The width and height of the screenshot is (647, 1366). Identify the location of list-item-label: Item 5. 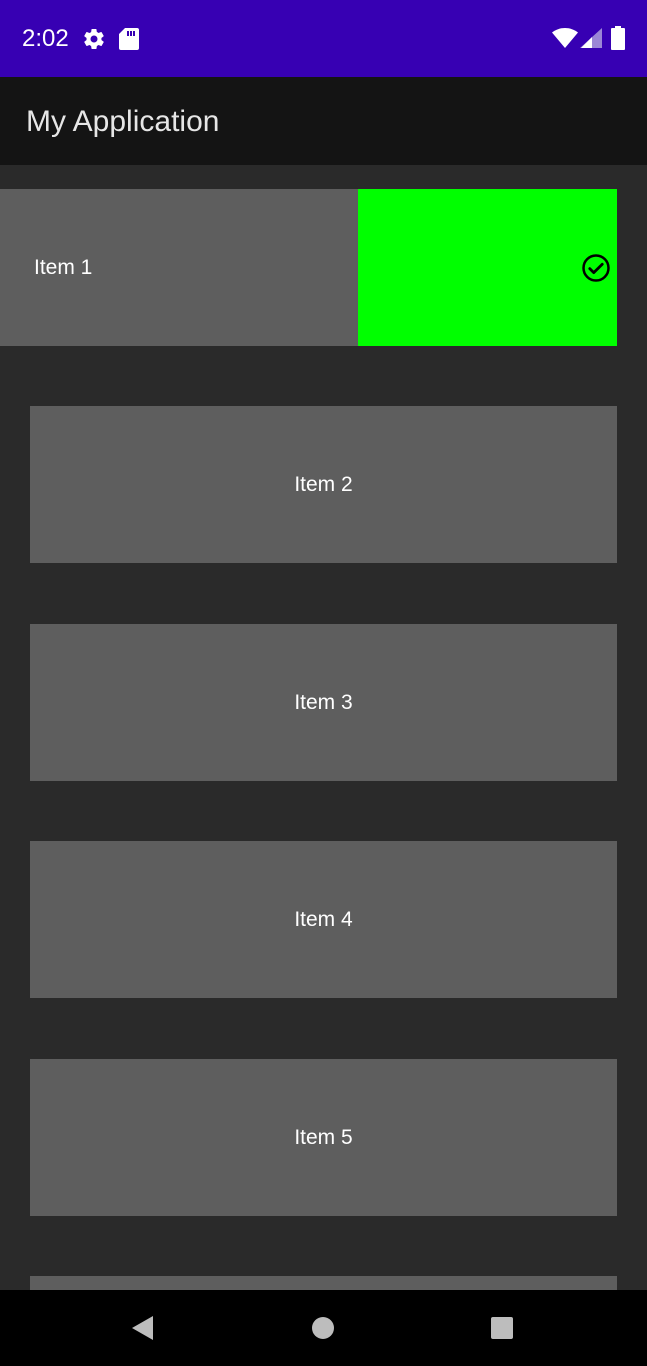
(323, 1137).